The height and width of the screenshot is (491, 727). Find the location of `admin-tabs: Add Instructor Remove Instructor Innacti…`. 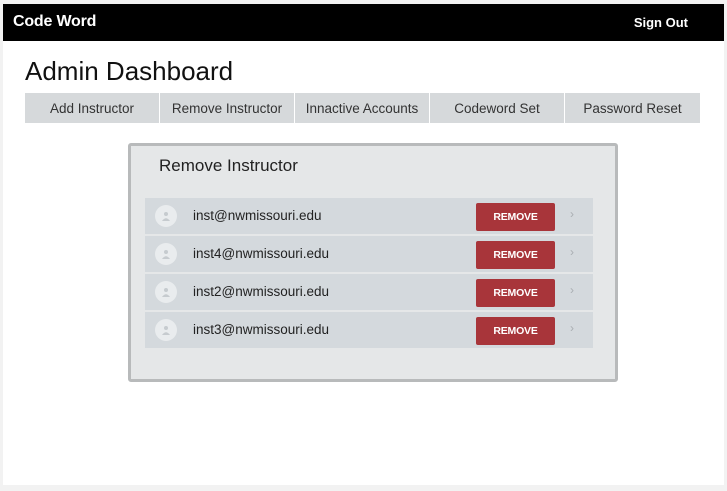

admin-tabs: Add Instructor Remove Instructor Innacti… is located at coordinates (362, 108).